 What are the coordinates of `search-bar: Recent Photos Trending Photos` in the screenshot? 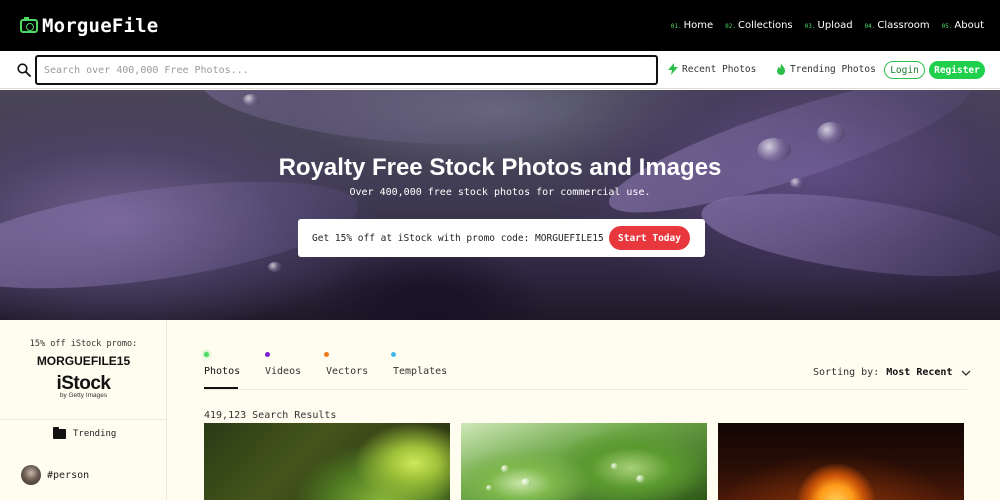 It's located at (500, 70).